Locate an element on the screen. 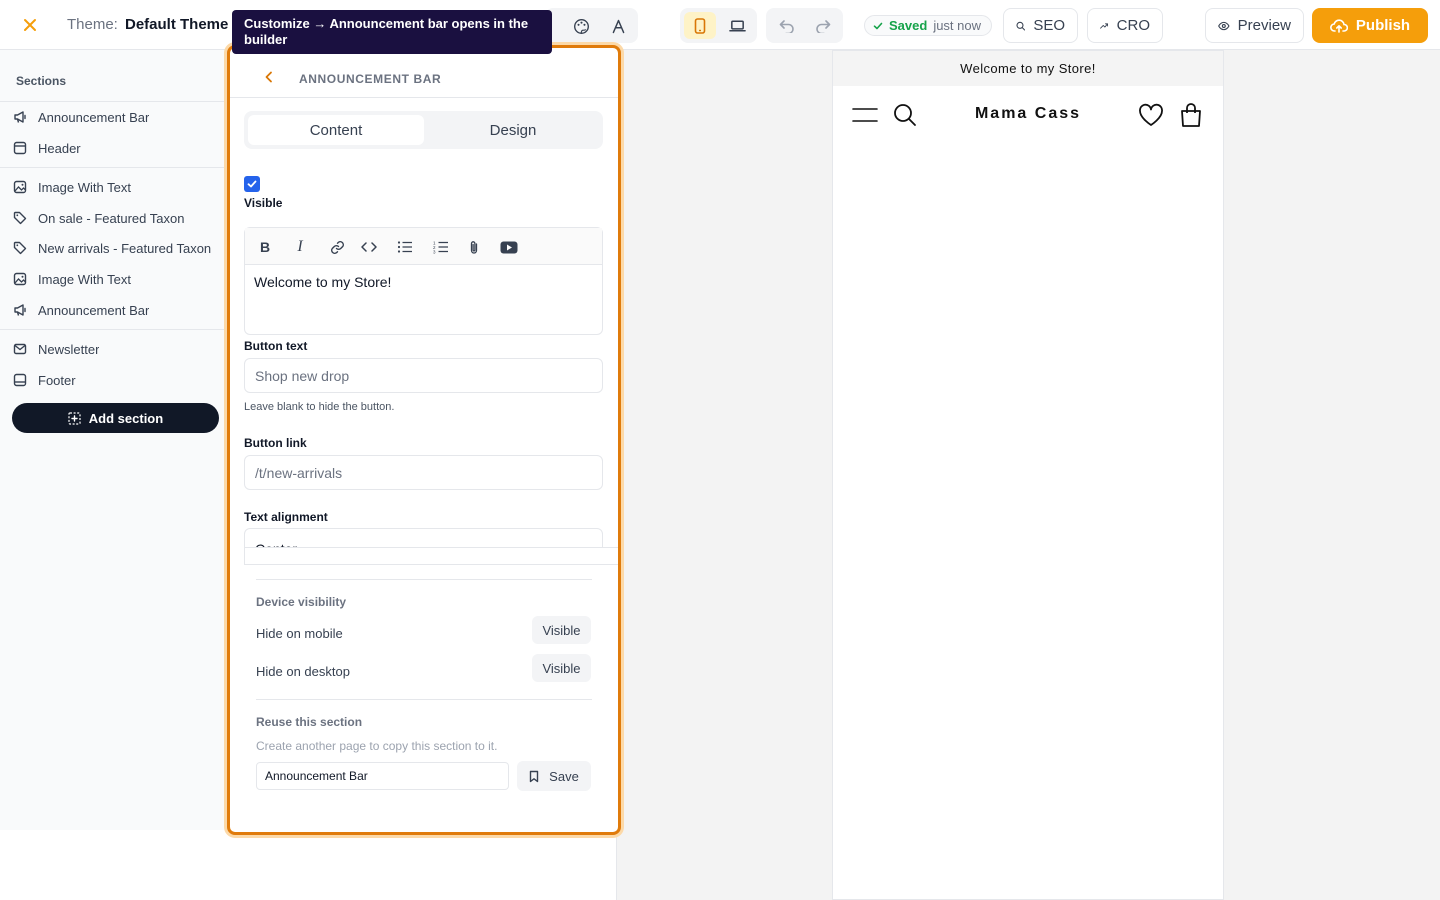  preview-store-header: Mama Cass is located at coordinates (1028, 114).